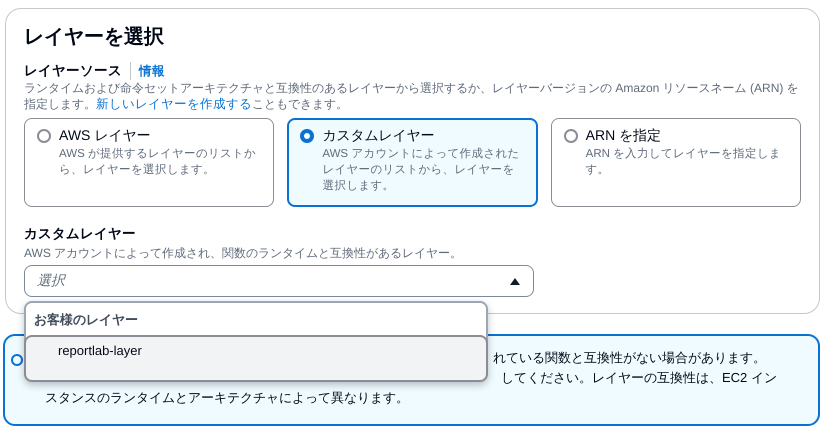 The height and width of the screenshot is (430, 830). Describe the element at coordinates (256, 358) in the screenshot. I see `dropdown-option: reportlab-layer` at that location.